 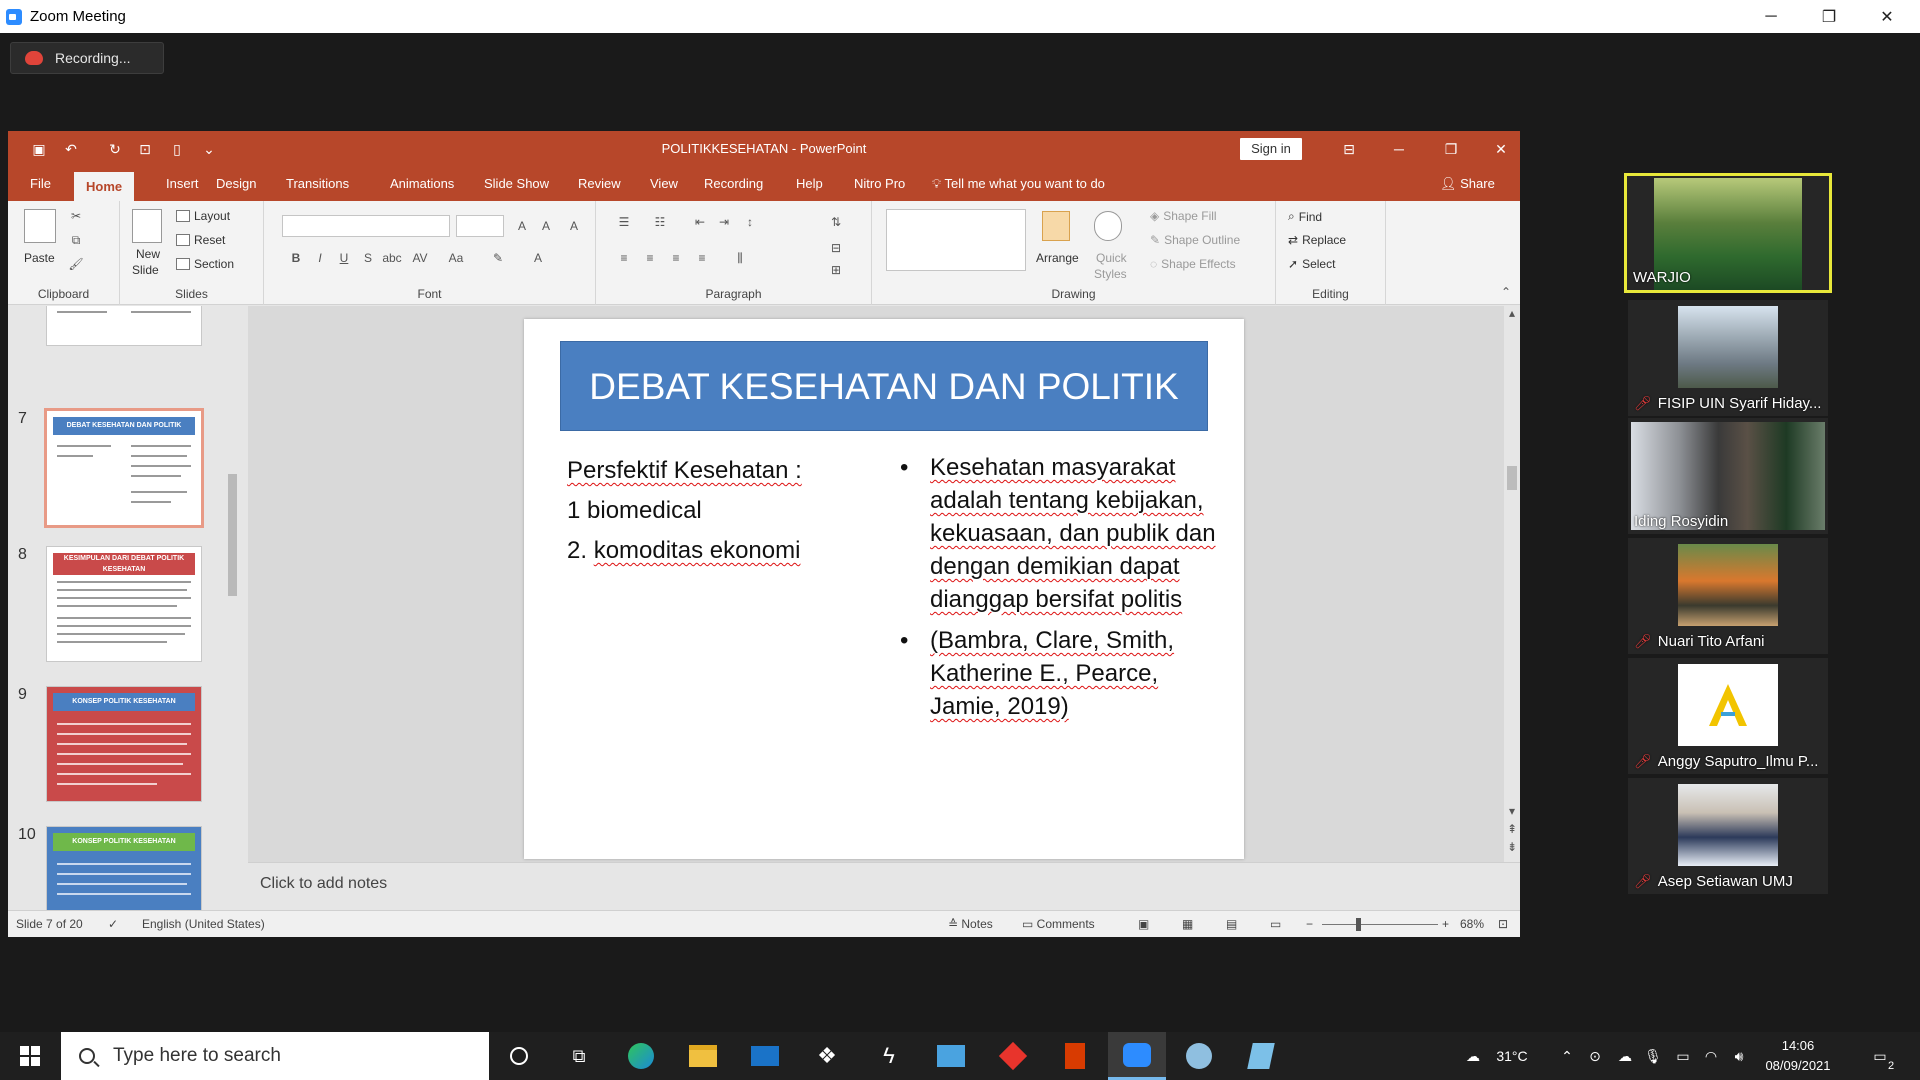 What do you see at coordinates (205, 264) in the screenshot?
I see `section-button: Section` at bounding box center [205, 264].